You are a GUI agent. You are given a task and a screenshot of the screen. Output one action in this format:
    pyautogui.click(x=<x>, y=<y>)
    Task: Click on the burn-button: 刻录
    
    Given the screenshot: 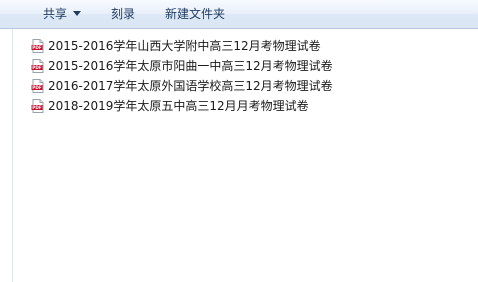 What is the action you would take?
    pyautogui.click(x=123, y=14)
    